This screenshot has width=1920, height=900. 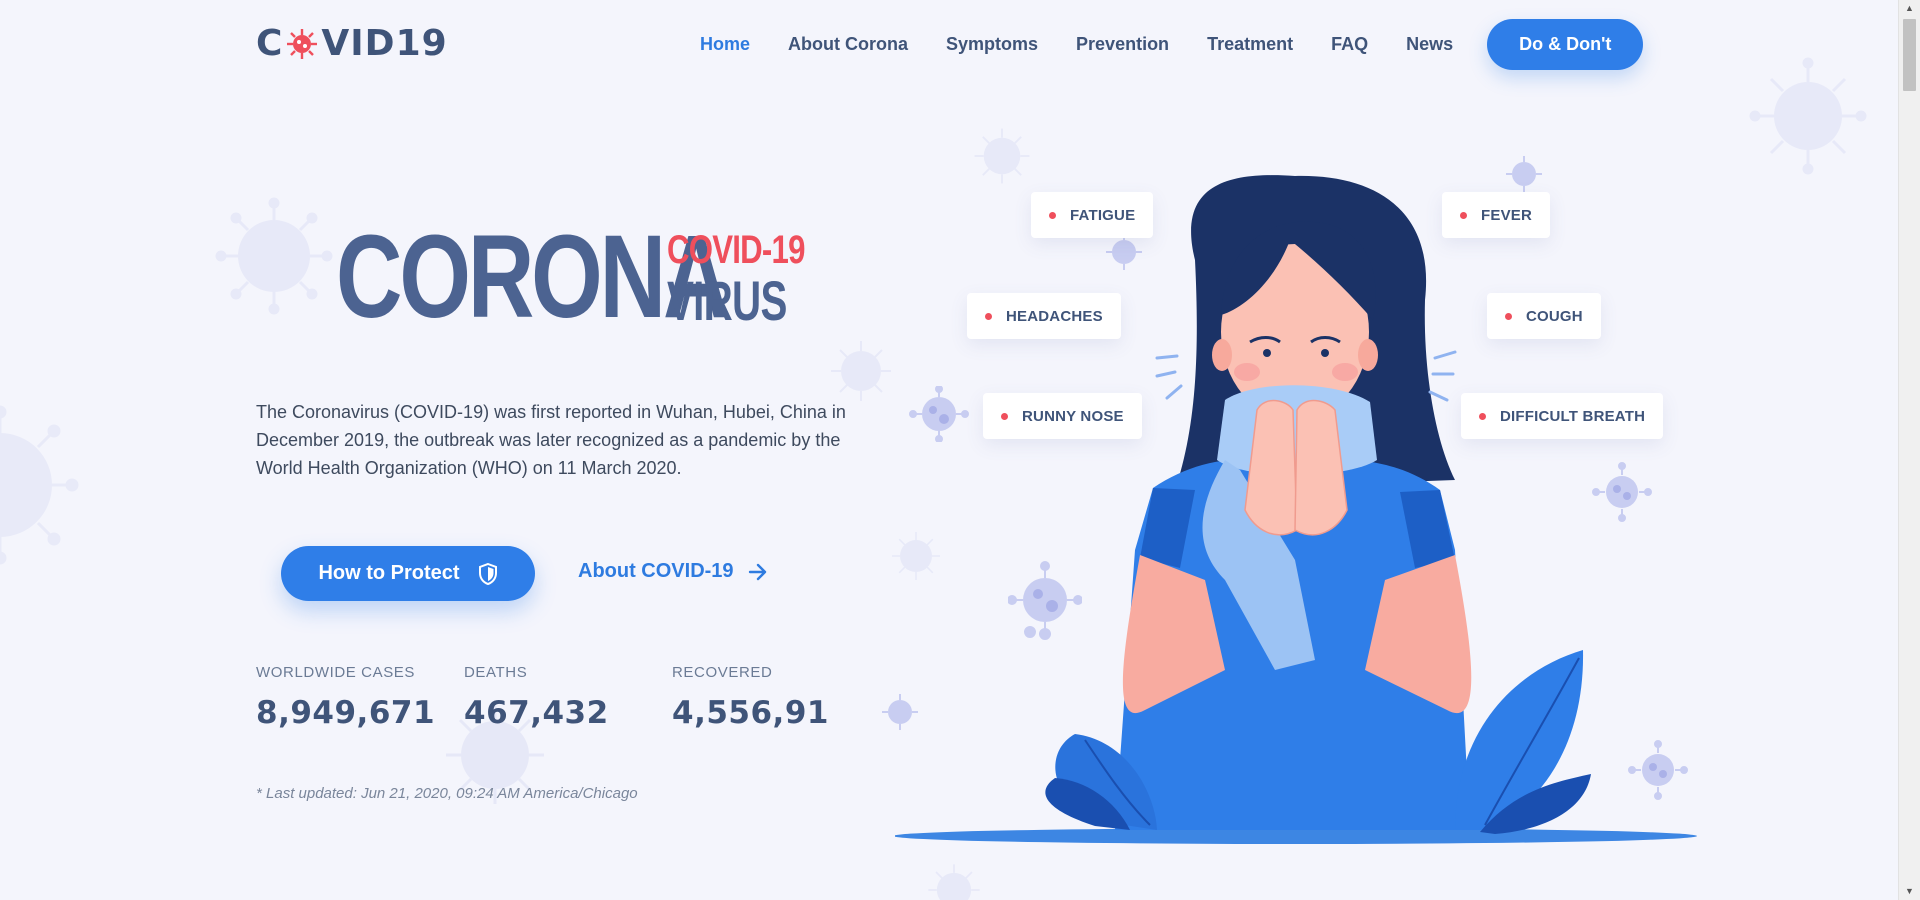 I want to click on stat-deaths: DEATHS 467,432, so click(x=536, y=697).